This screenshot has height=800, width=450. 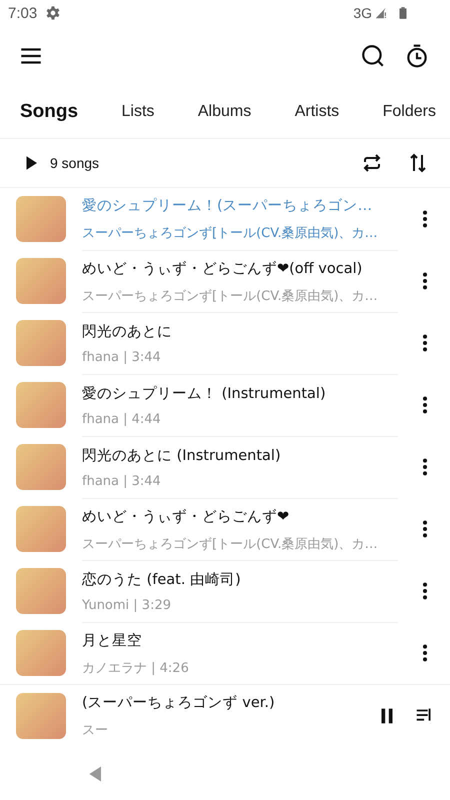 What do you see at coordinates (75, 163) in the screenshot?
I see `song-count: 9 songs` at bounding box center [75, 163].